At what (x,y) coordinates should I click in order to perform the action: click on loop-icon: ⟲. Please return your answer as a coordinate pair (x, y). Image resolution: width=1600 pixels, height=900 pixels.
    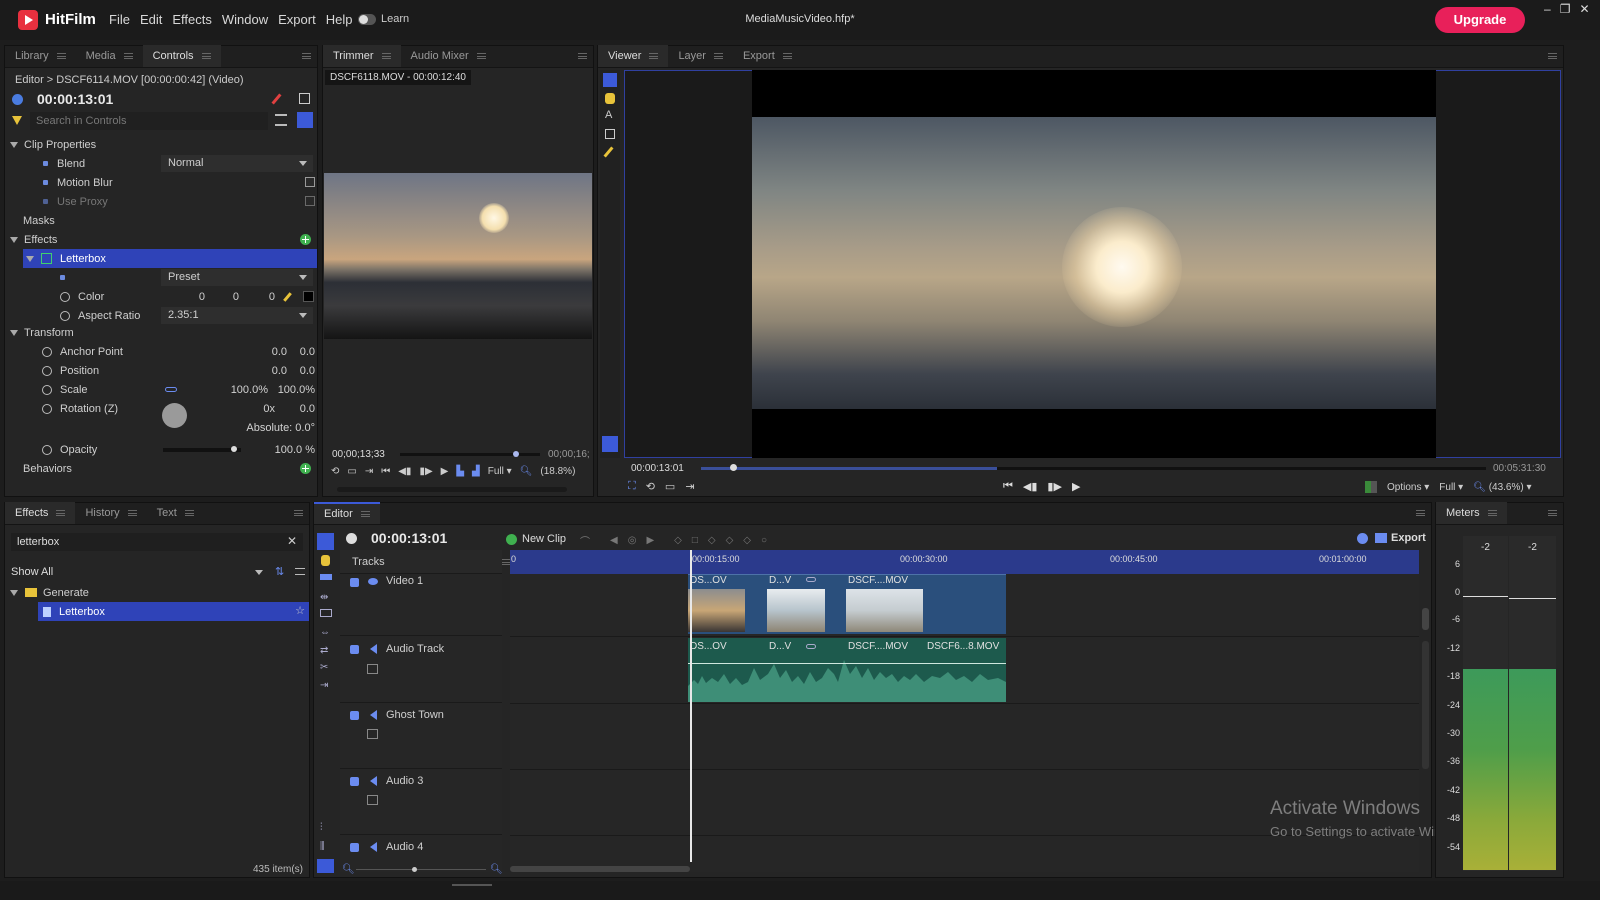
    Looking at the image, I should click on (335, 471).